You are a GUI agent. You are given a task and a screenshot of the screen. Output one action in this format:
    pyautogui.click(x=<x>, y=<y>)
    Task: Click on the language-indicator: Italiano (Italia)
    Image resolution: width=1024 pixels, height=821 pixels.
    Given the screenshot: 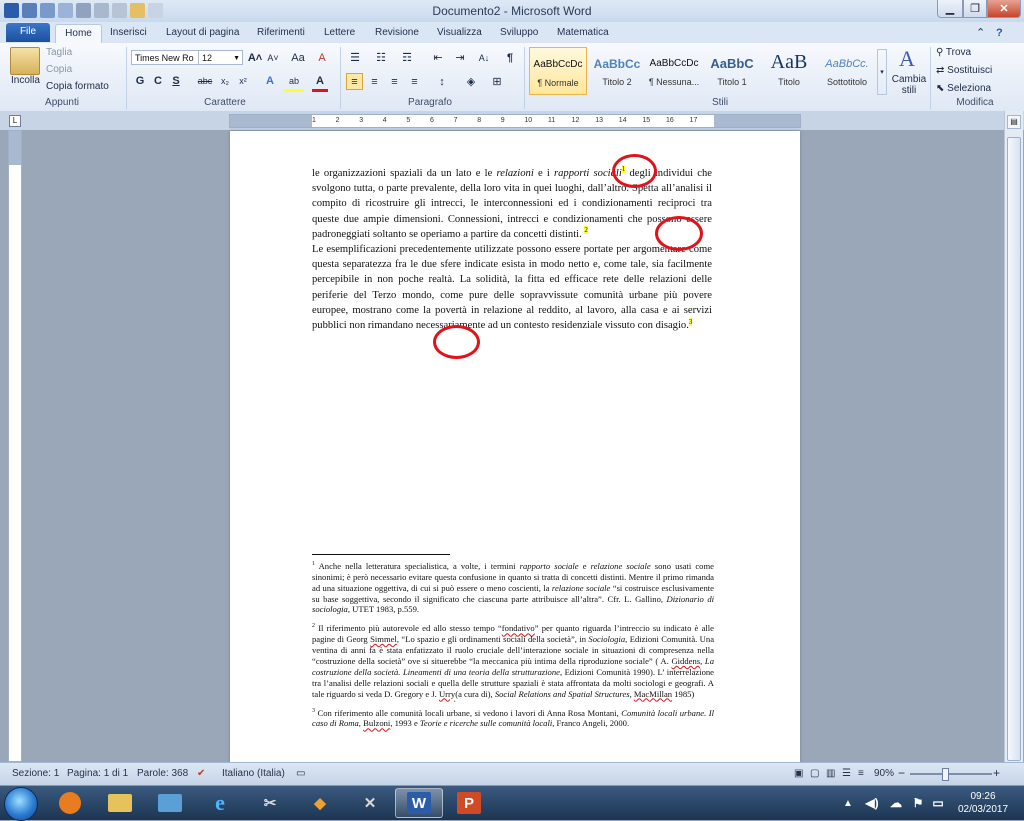 What is the action you would take?
    pyautogui.click(x=253, y=773)
    